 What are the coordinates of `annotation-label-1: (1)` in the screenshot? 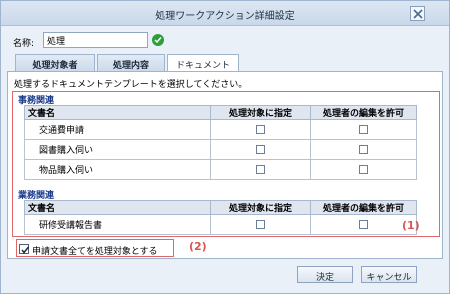 It's located at (411, 225).